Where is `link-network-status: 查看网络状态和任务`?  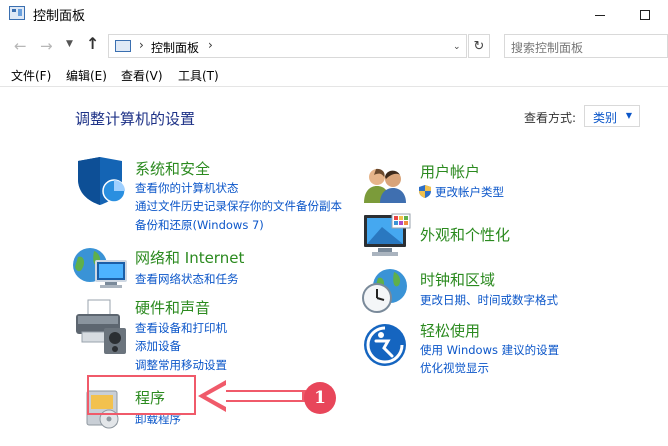
link-network-status: 查看网络状态和任务 is located at coordinates (187, 279).